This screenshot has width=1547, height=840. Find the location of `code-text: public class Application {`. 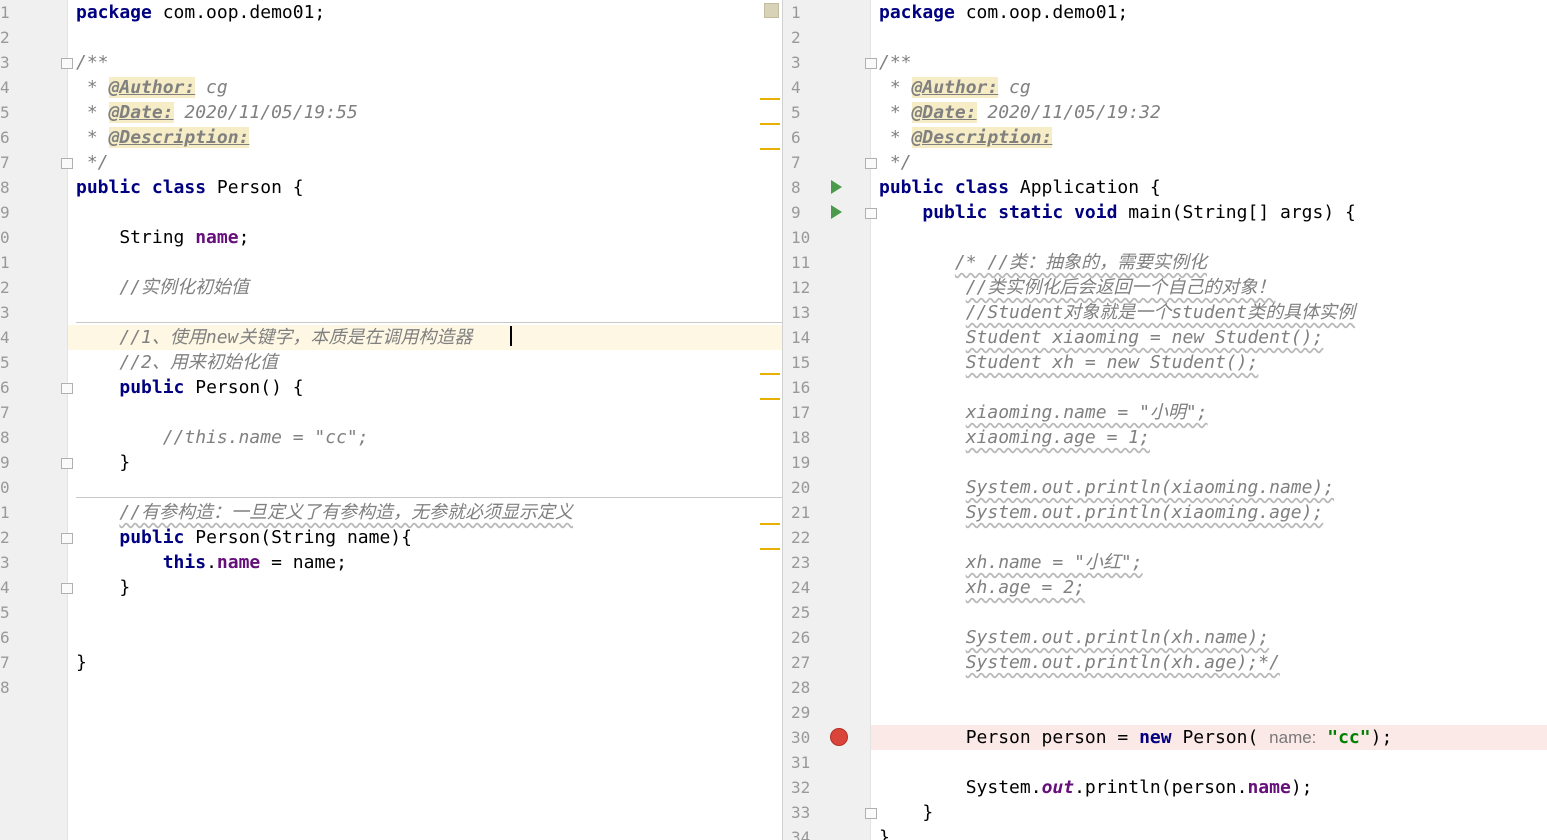

code-text: public class Application { is located at coordinates (1020, 187).